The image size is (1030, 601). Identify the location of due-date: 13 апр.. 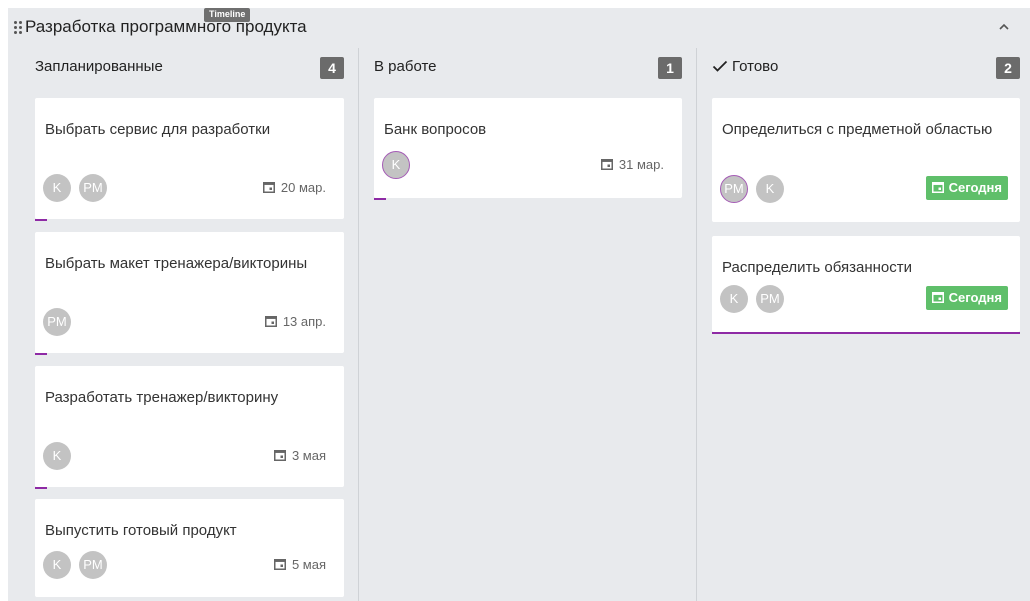
(295, 321).